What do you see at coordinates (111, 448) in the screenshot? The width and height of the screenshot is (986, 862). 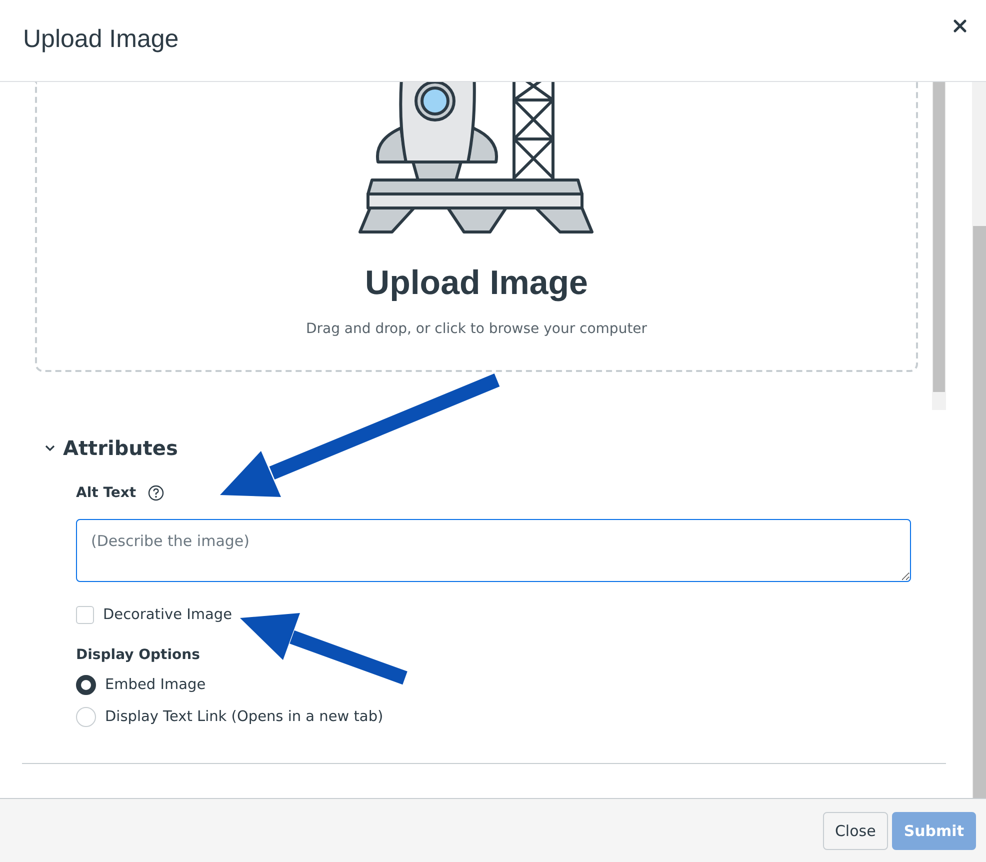 I see `attributes-toggle: Attributes` at bounding box center [111, 448].